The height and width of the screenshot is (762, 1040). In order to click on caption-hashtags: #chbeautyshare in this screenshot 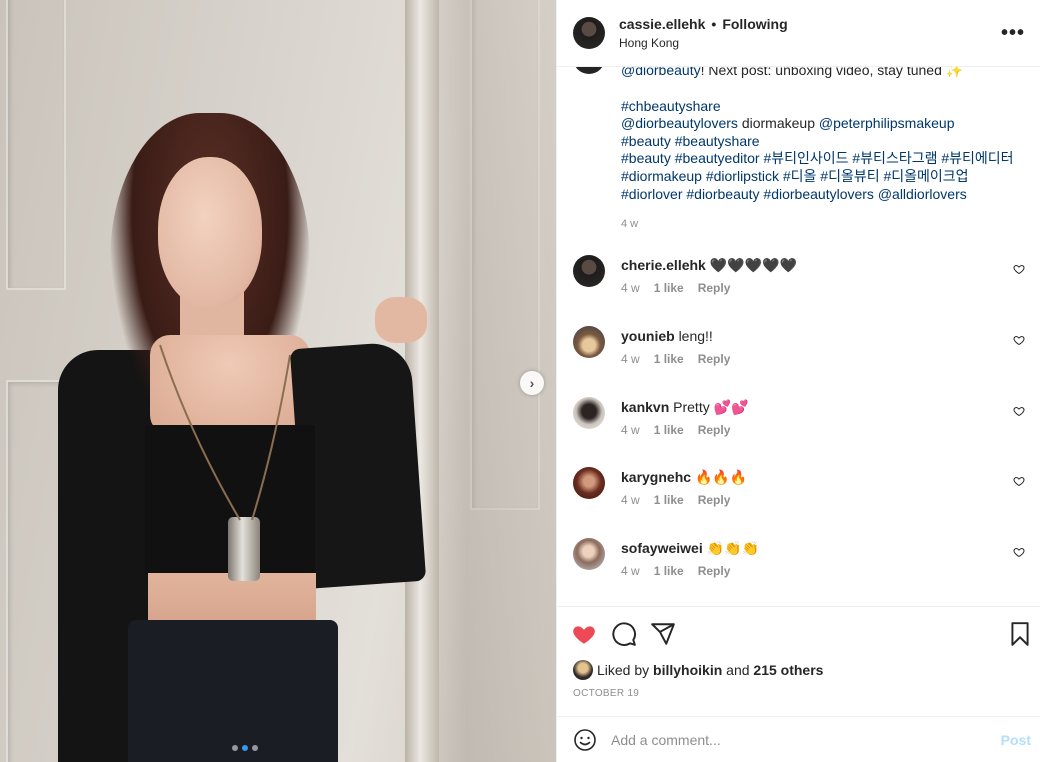, I will do `click(821, 107)`.